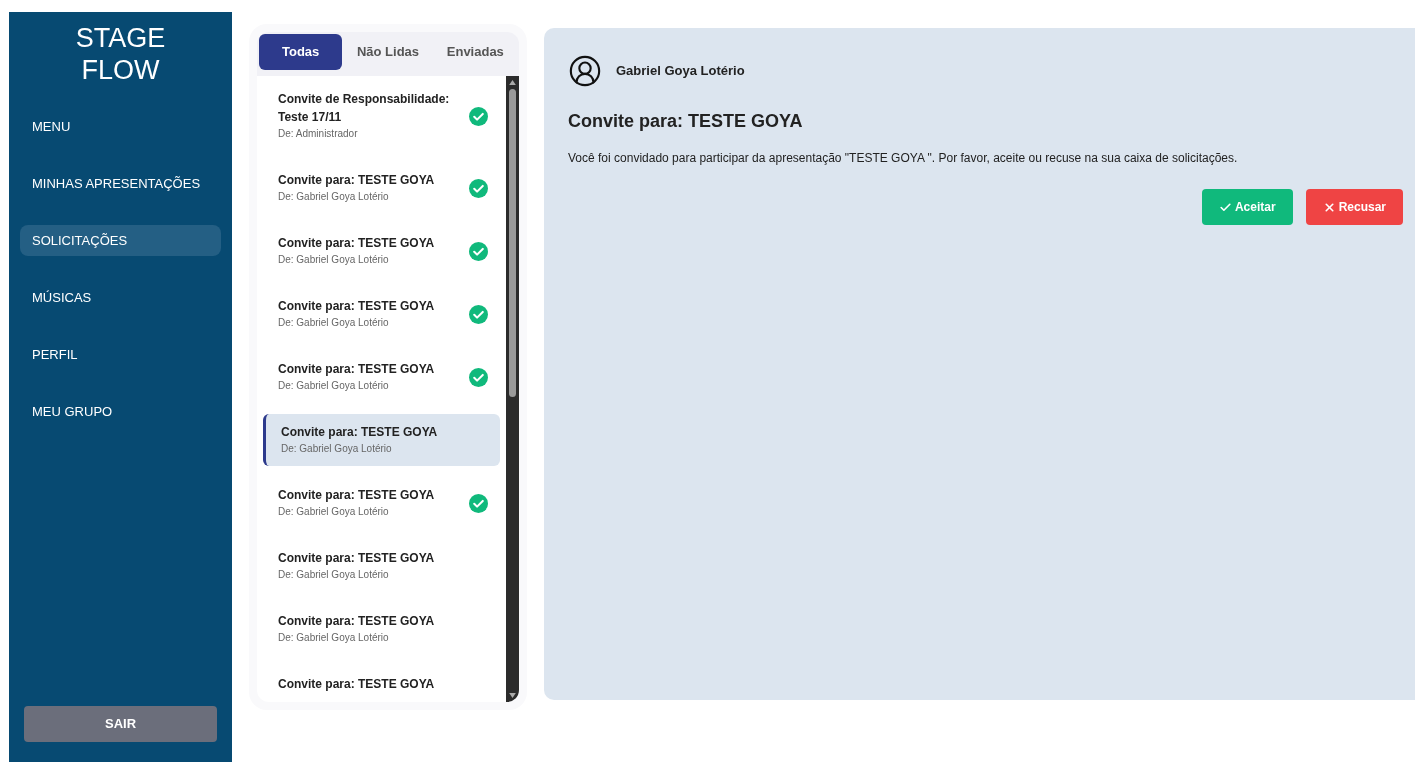  I want to click on nav-item: SOLICITAÇÕES, so click(120, 240).